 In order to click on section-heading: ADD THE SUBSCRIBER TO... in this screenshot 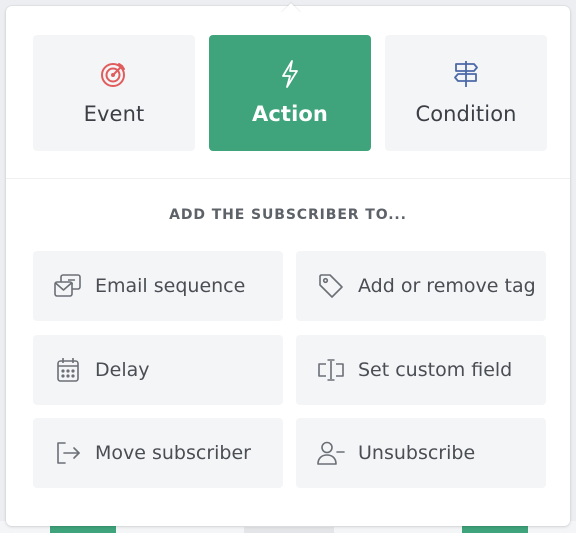, I will do `click(288, 215)`.